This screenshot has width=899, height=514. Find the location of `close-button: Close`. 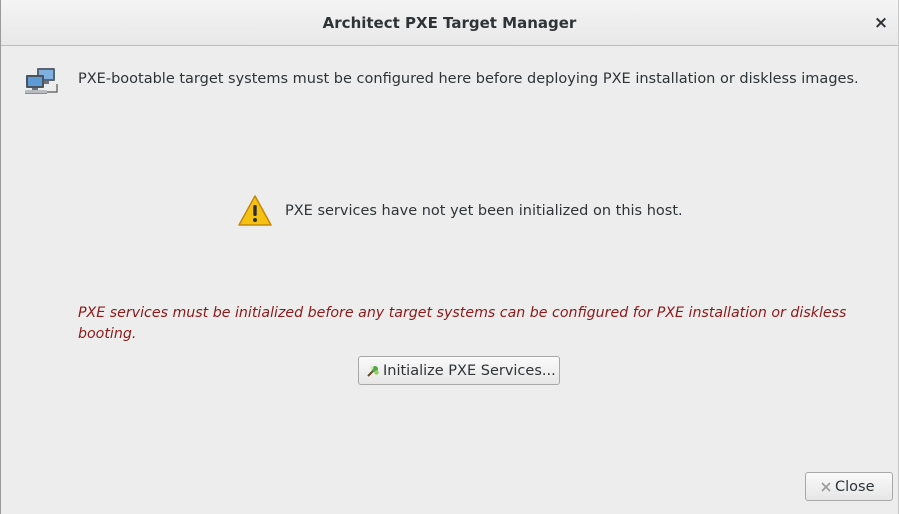

close-button: Close is located at coordinates (849, 486).